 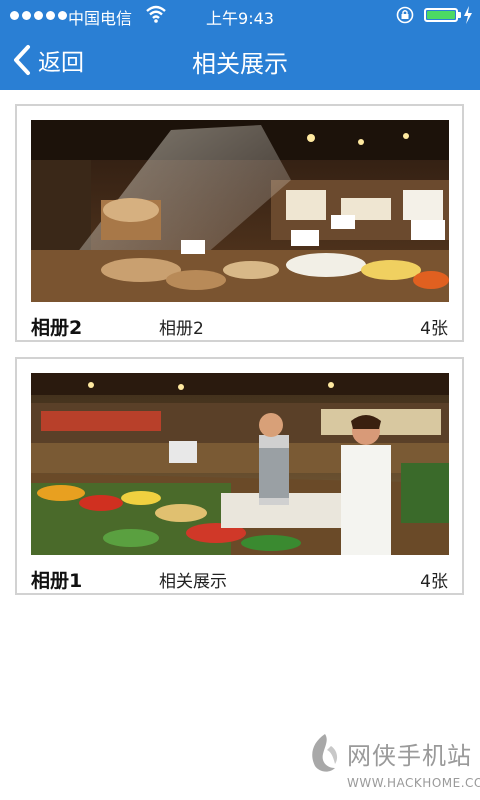 What do you see at coordinates (325, 753) in the screenshot?
I see `hackhome-logo-icon` at bounding box center [325, 753].